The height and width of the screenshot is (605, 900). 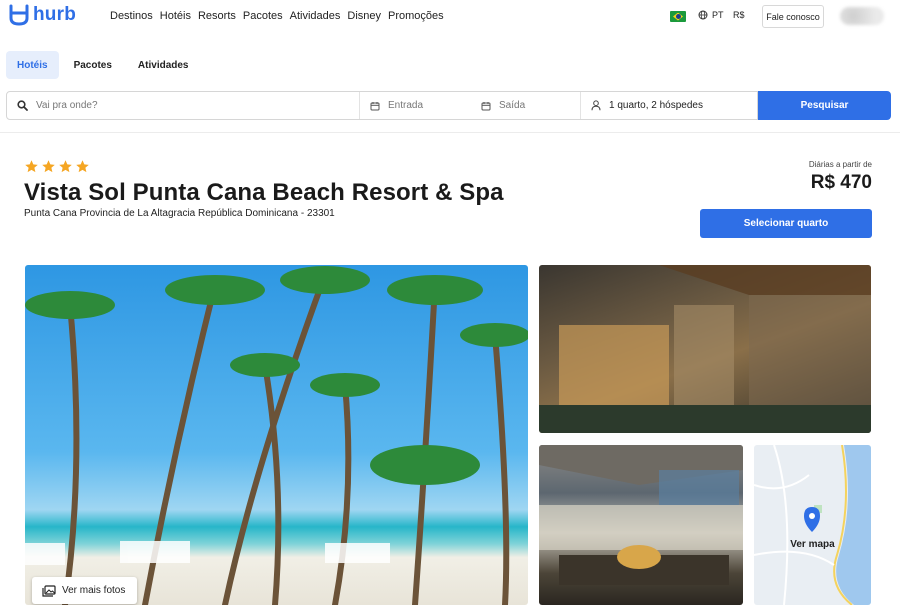 What do you see at coordinates (49, 590) in the screenshot?
I see `photo-gallery-icon` at bounding box center [49, 590].